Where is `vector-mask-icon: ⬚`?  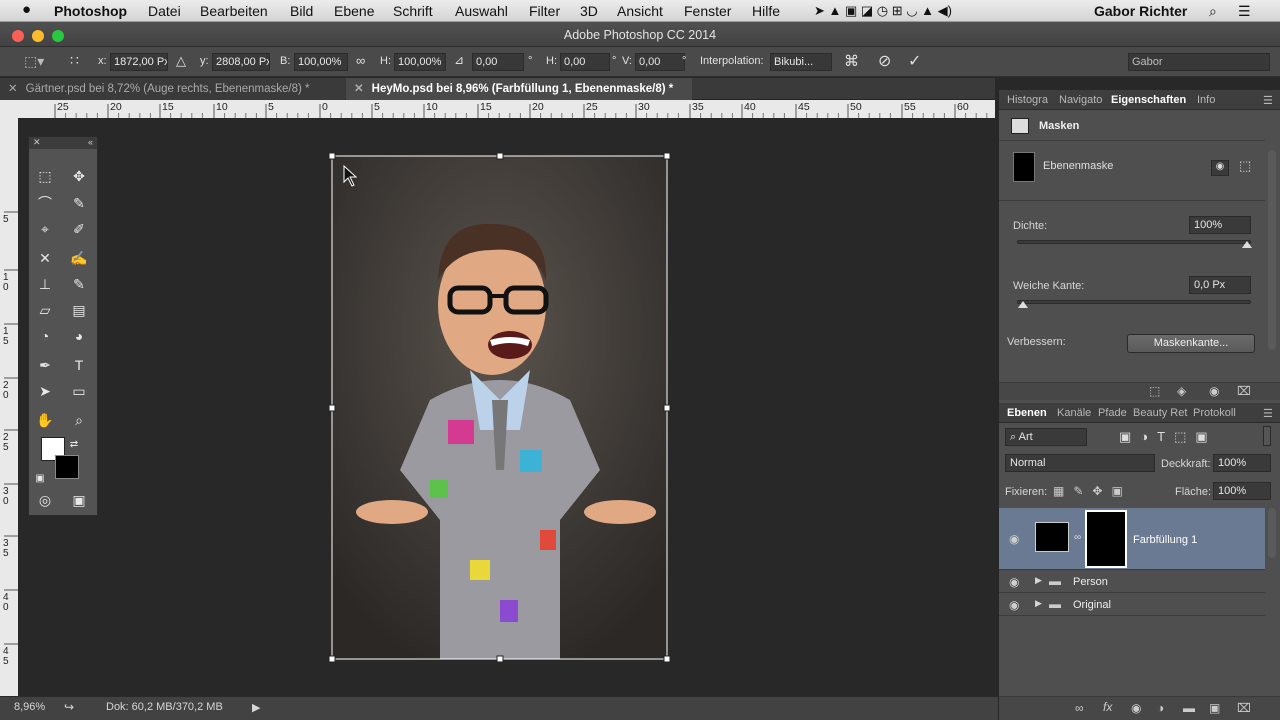 vector-mask-icon: ⬚ is located at coordinates (1245, 166).